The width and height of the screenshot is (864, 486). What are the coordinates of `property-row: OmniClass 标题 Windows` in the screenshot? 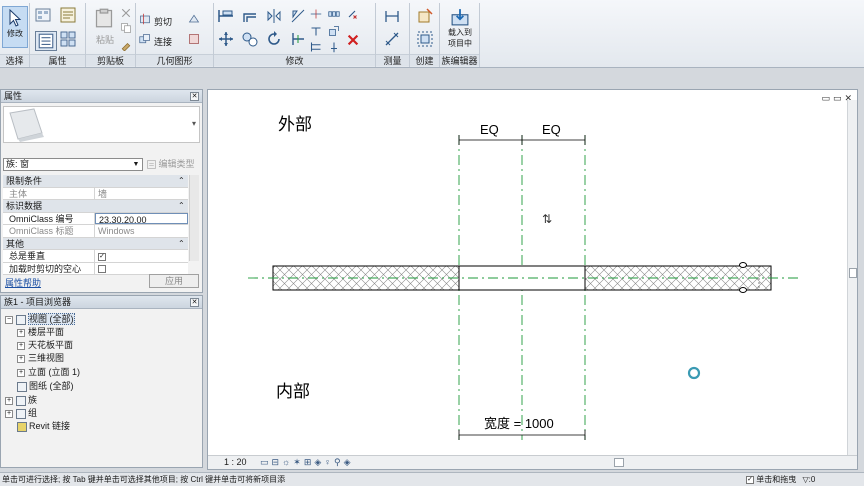 It's located at (95, 231).